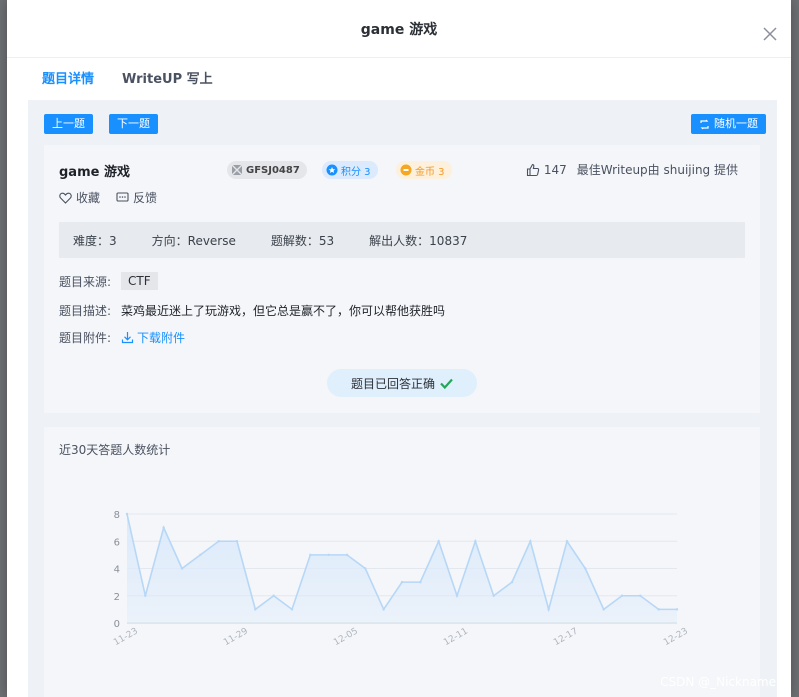 The width and height of the screenshot is (799, 697). I want to click on writeup-credit: 最佳Writeup由 shuijing 提供, so click(657, 170).